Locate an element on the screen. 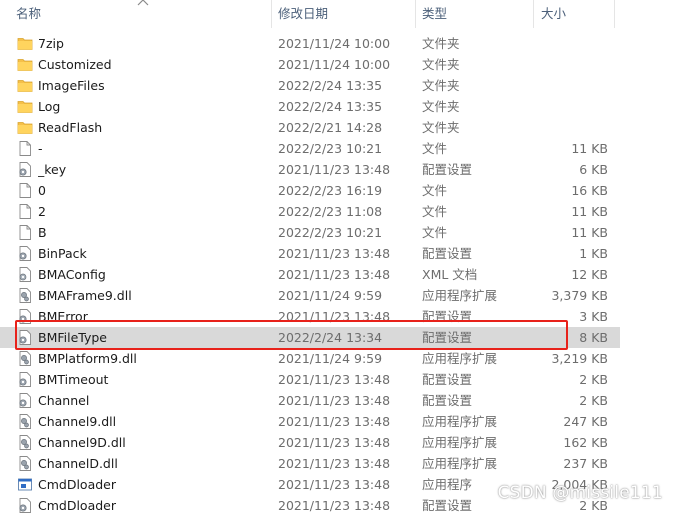 This screenshot has height=517, width=679. file-size: 237 KB is located at coordinates (585, 463).